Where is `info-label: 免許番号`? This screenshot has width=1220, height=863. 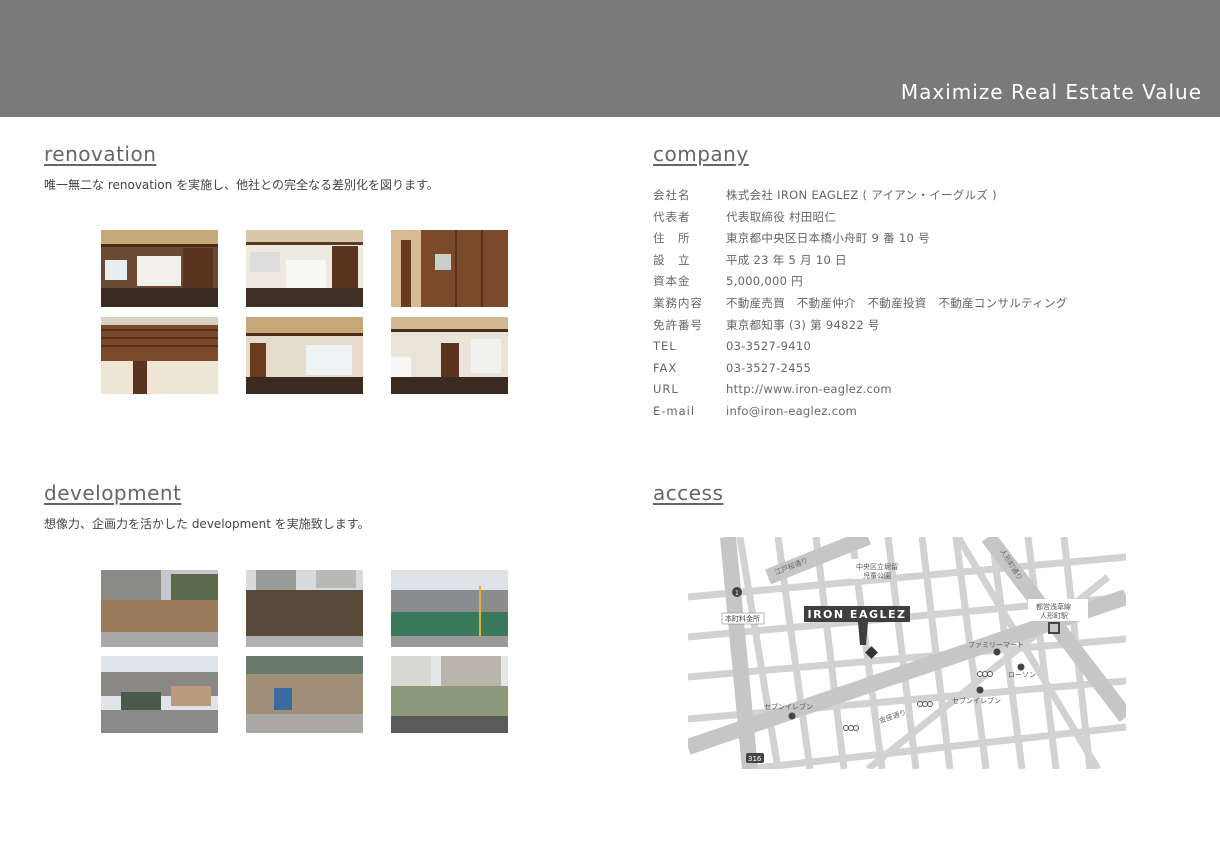 info-label: 免許番号 is located at coordinates (678, 324).